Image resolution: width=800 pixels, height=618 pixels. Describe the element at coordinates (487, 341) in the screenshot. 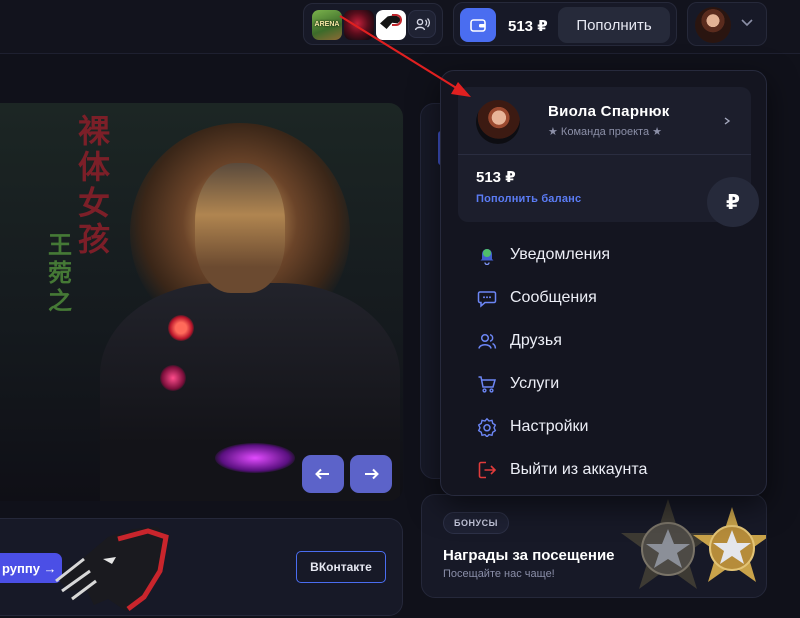

I see `friends-icon` at that location.